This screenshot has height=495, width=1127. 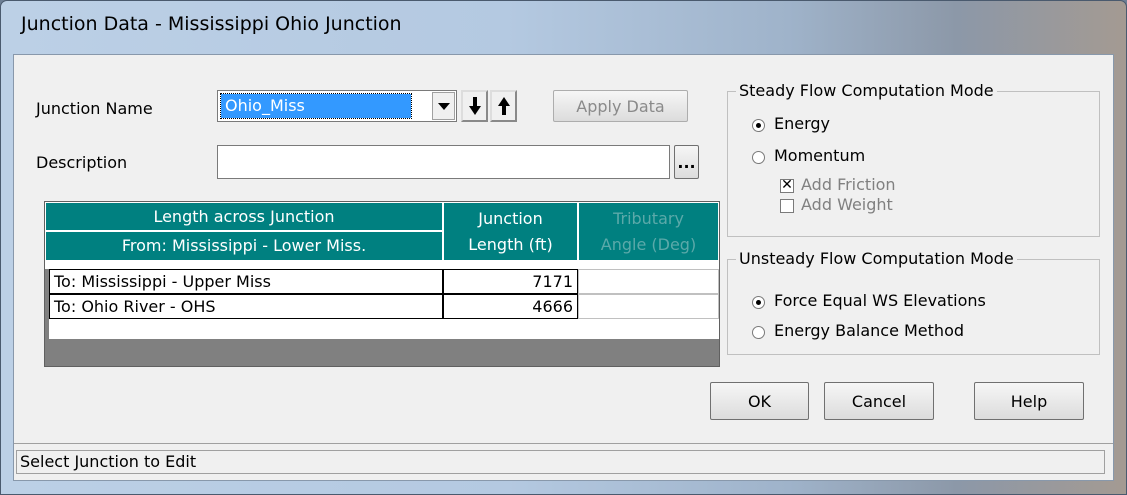 I want to click on unsteady-flow-group-title: Unsteady Flow Computation Mode, so click(x=876, y=258).